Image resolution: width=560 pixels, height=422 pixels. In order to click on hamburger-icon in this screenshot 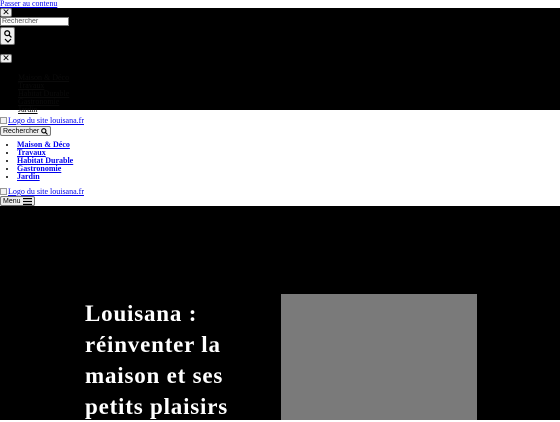, I will do `click(27, 201)`.